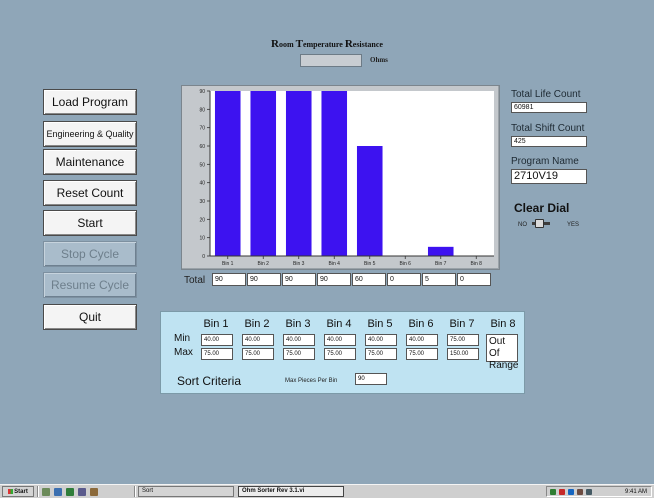 The height and width of the screenshot is (498, 654). Describe the element at coordinates (46, 492) in the screenshot. I see `desktop-icon` at that location.